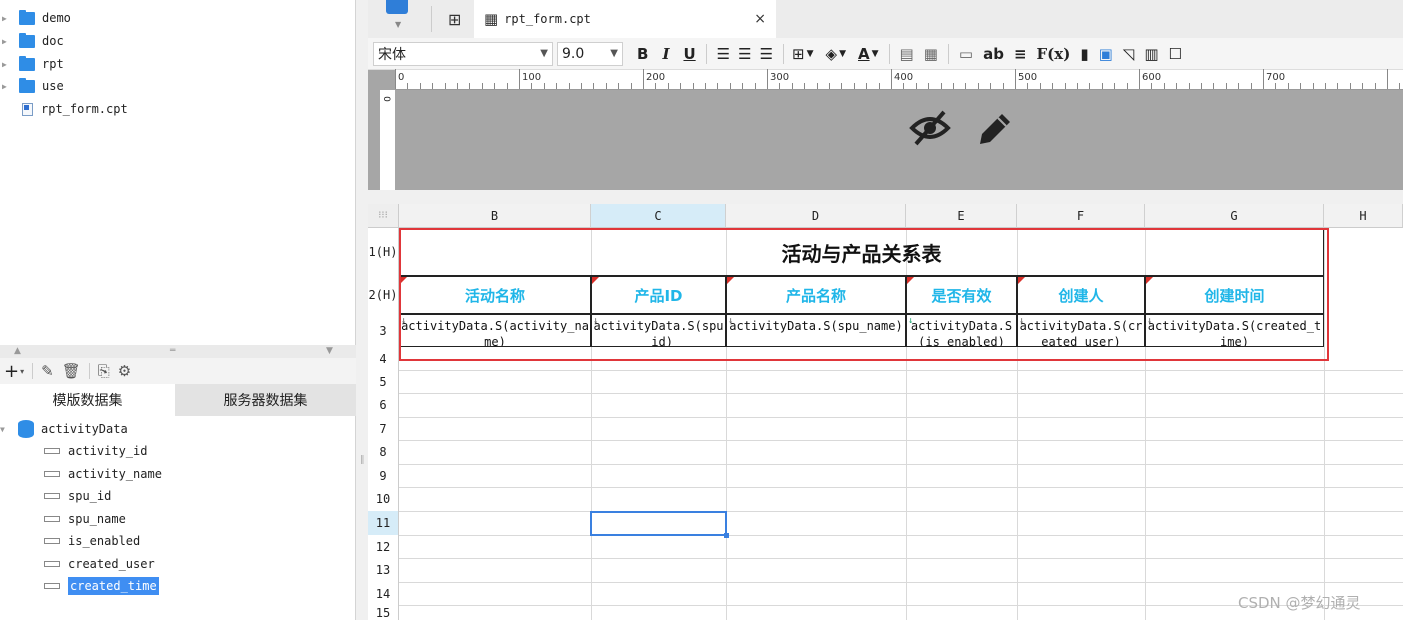  I want to click on preview-dataset-icon: ⎘, so click(104, 371).